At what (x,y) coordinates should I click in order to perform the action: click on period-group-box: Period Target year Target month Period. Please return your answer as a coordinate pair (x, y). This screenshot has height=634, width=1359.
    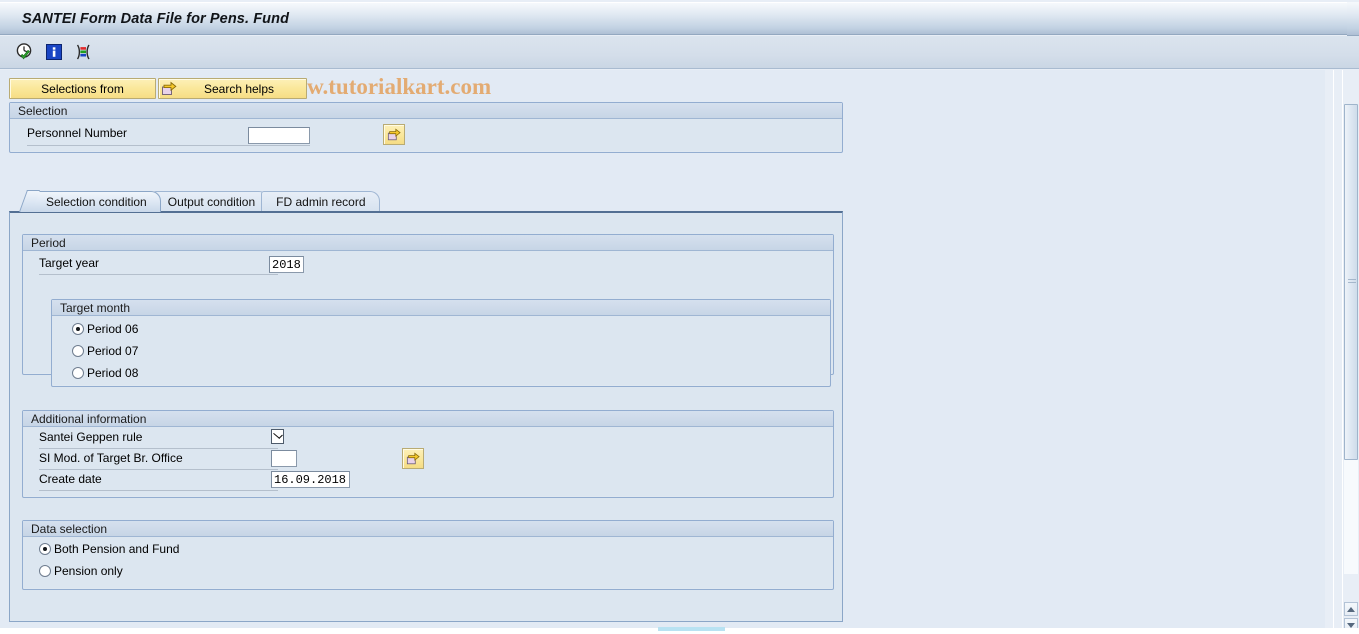
    Looking at the image, I should click on (428, 310).